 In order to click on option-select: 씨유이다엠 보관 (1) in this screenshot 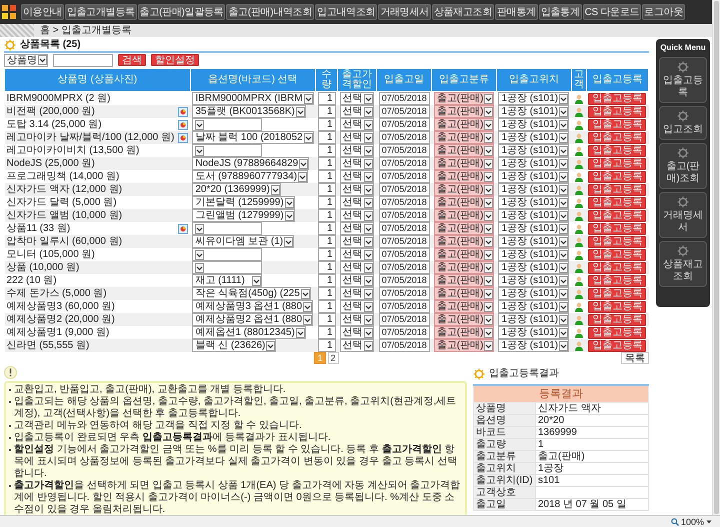, I will do `click(243, 241)`.